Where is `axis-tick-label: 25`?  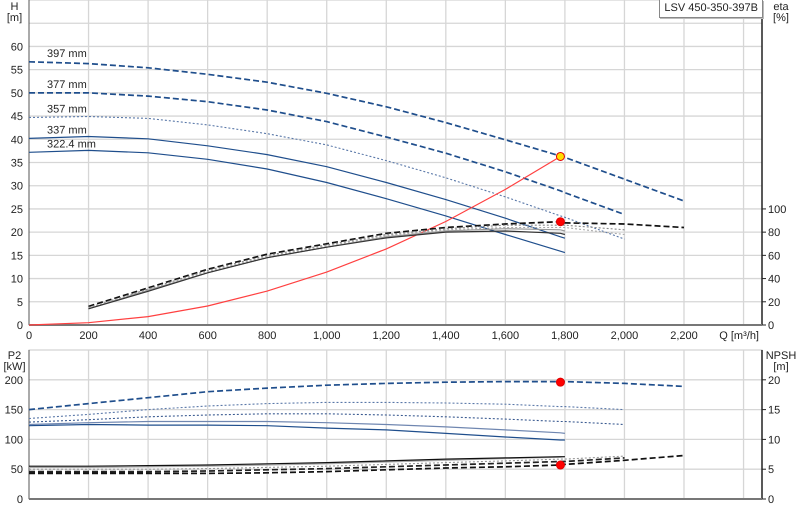
axis-tick-label: 25 is located at coordinates (16, 210).